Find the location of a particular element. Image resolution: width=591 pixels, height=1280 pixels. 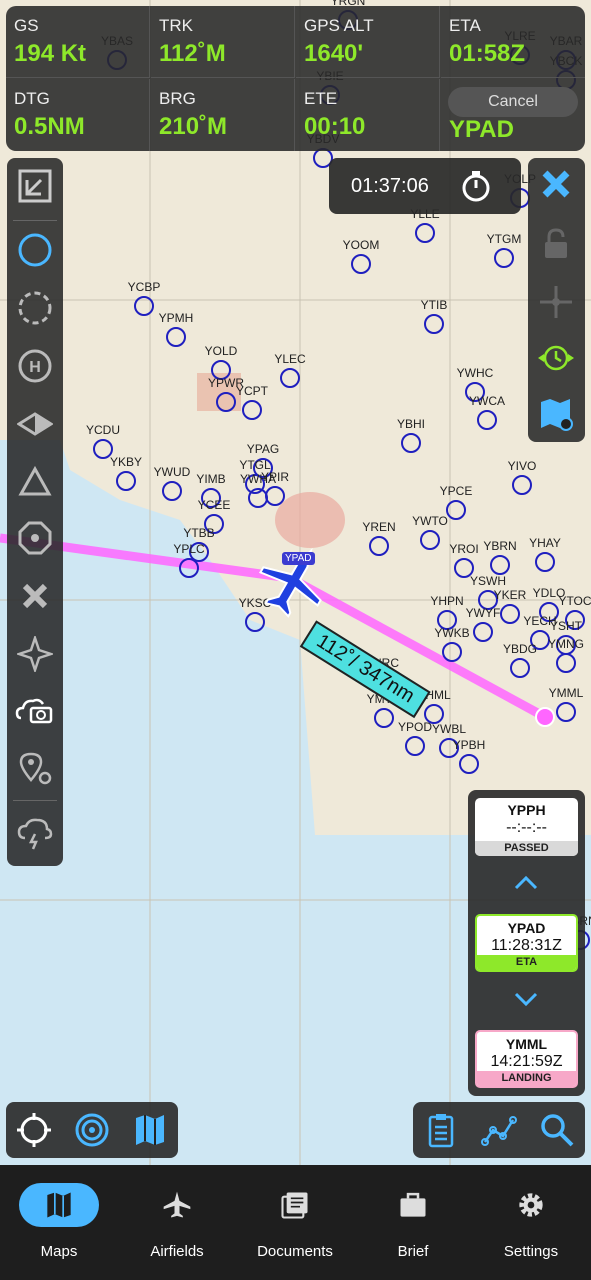

search-icon is located at coordinates (557, 1130).